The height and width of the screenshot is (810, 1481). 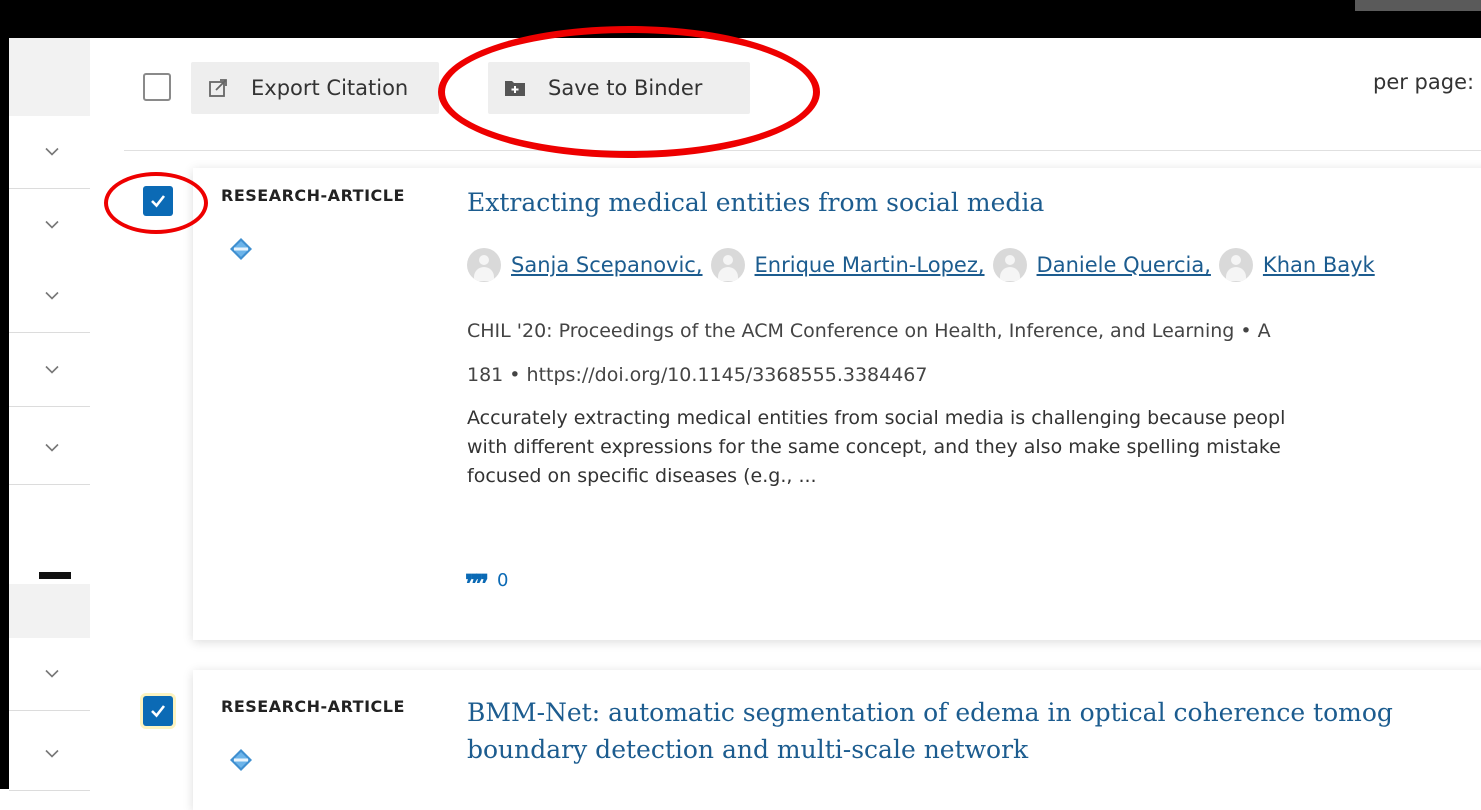 I want to click on checkmark-icon, so click(x=158, y=711).